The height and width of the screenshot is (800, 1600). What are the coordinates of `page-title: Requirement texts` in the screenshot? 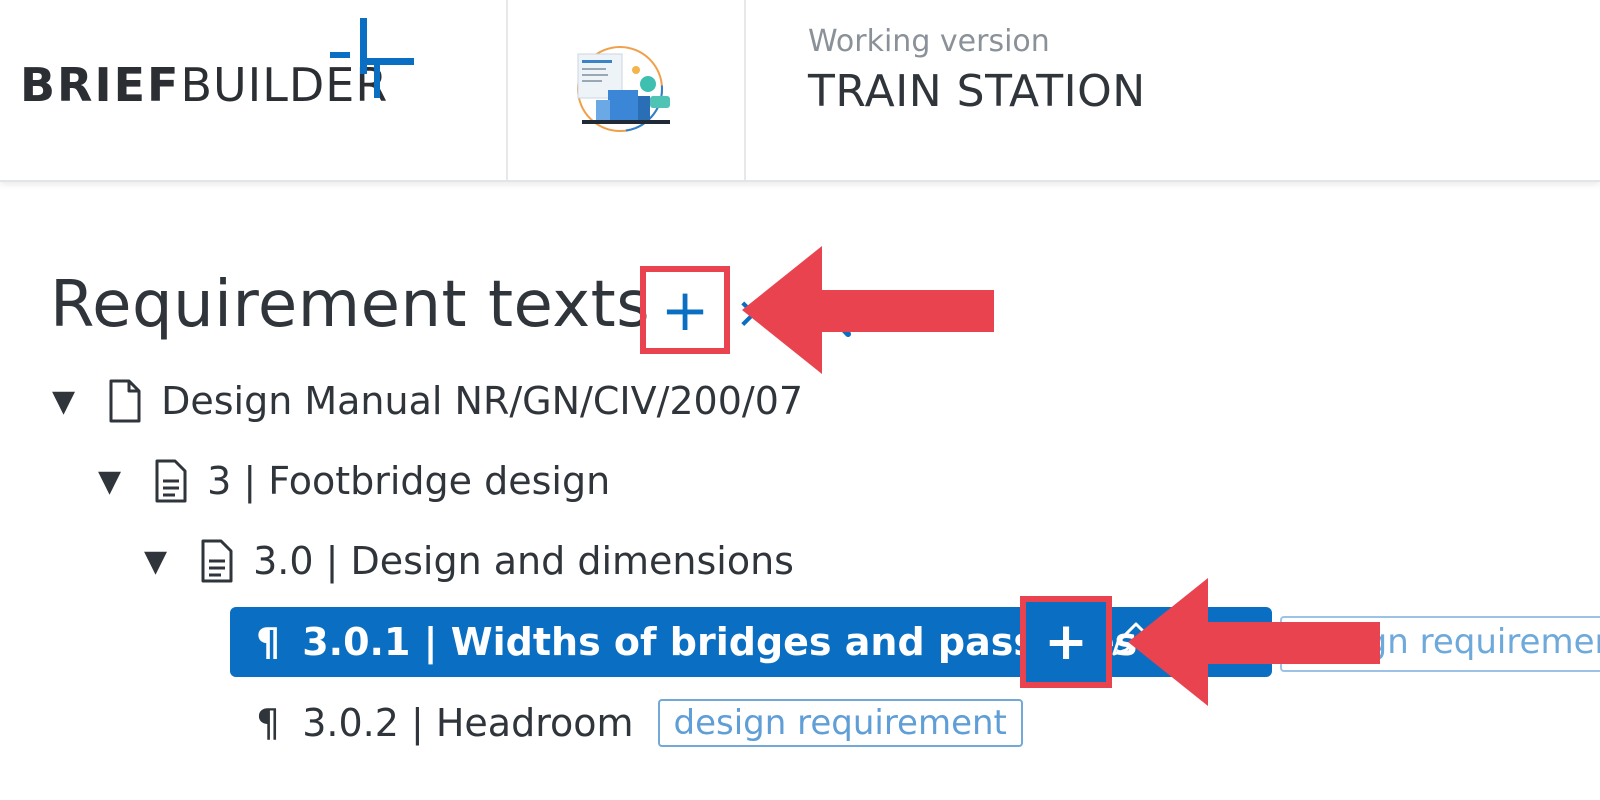 It's located at (350, 305).